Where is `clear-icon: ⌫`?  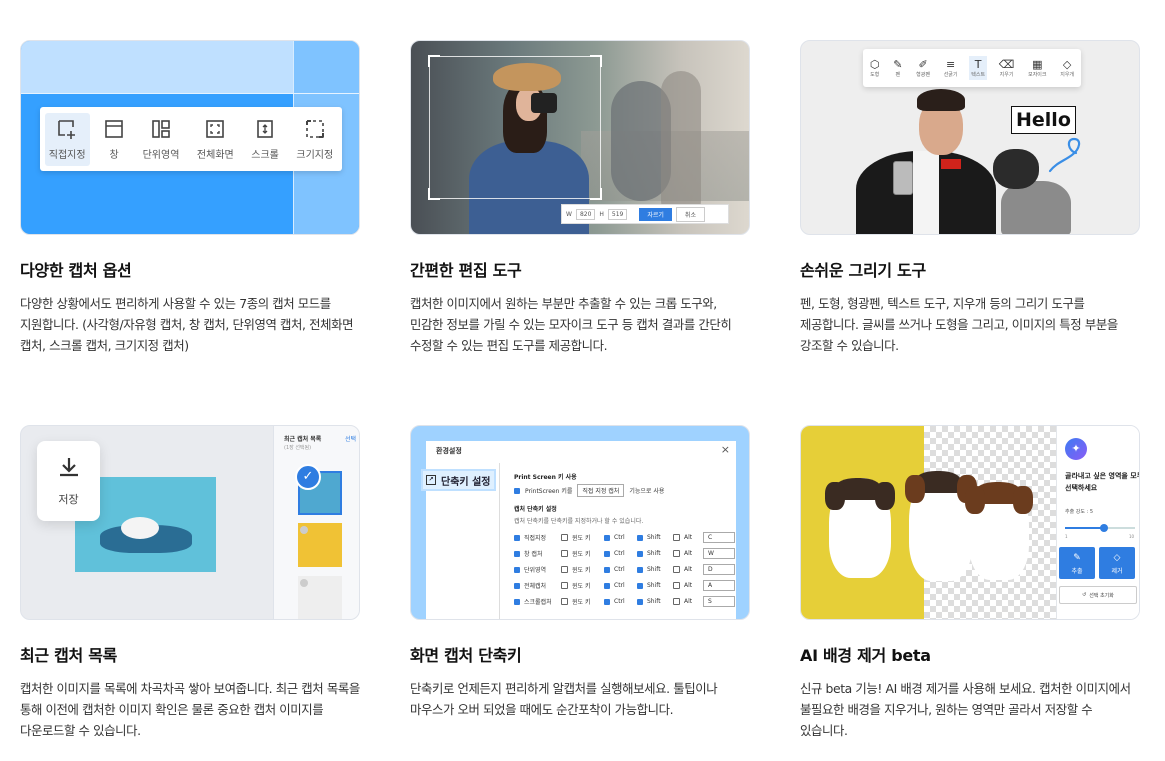 clear-icon: ⌫ is located at coordinates (1006, 64).